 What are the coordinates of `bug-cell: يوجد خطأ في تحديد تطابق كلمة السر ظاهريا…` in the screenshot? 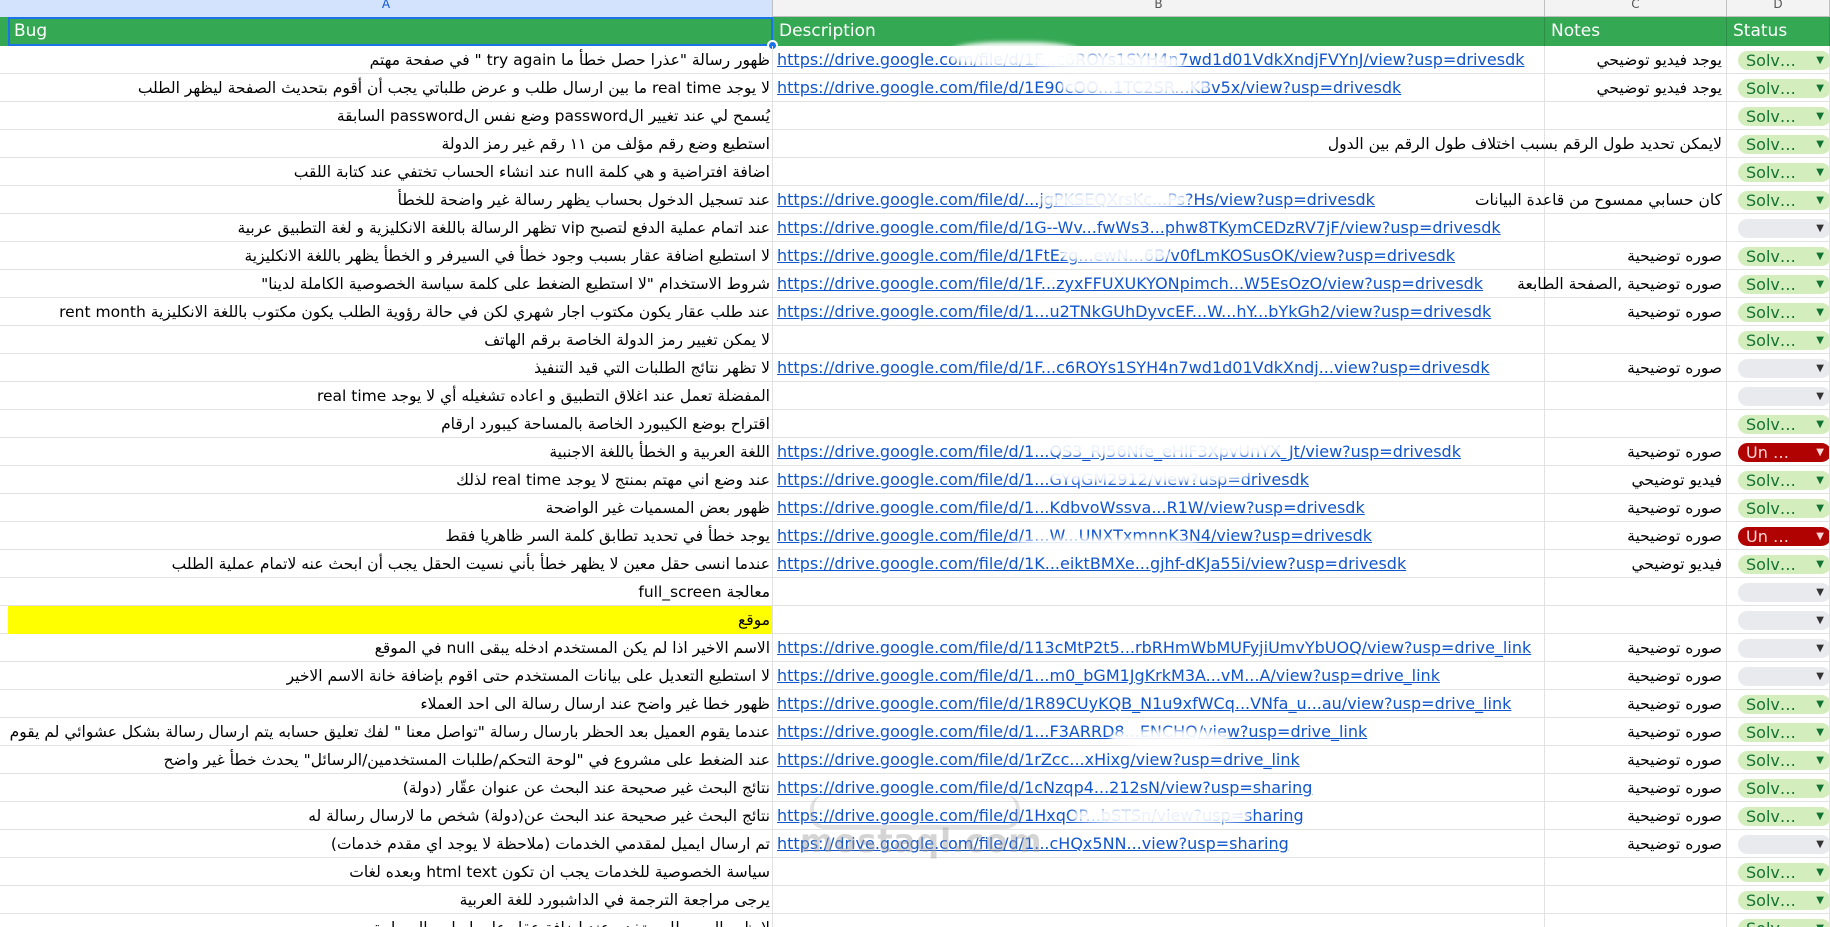 It's located at (390, 536).